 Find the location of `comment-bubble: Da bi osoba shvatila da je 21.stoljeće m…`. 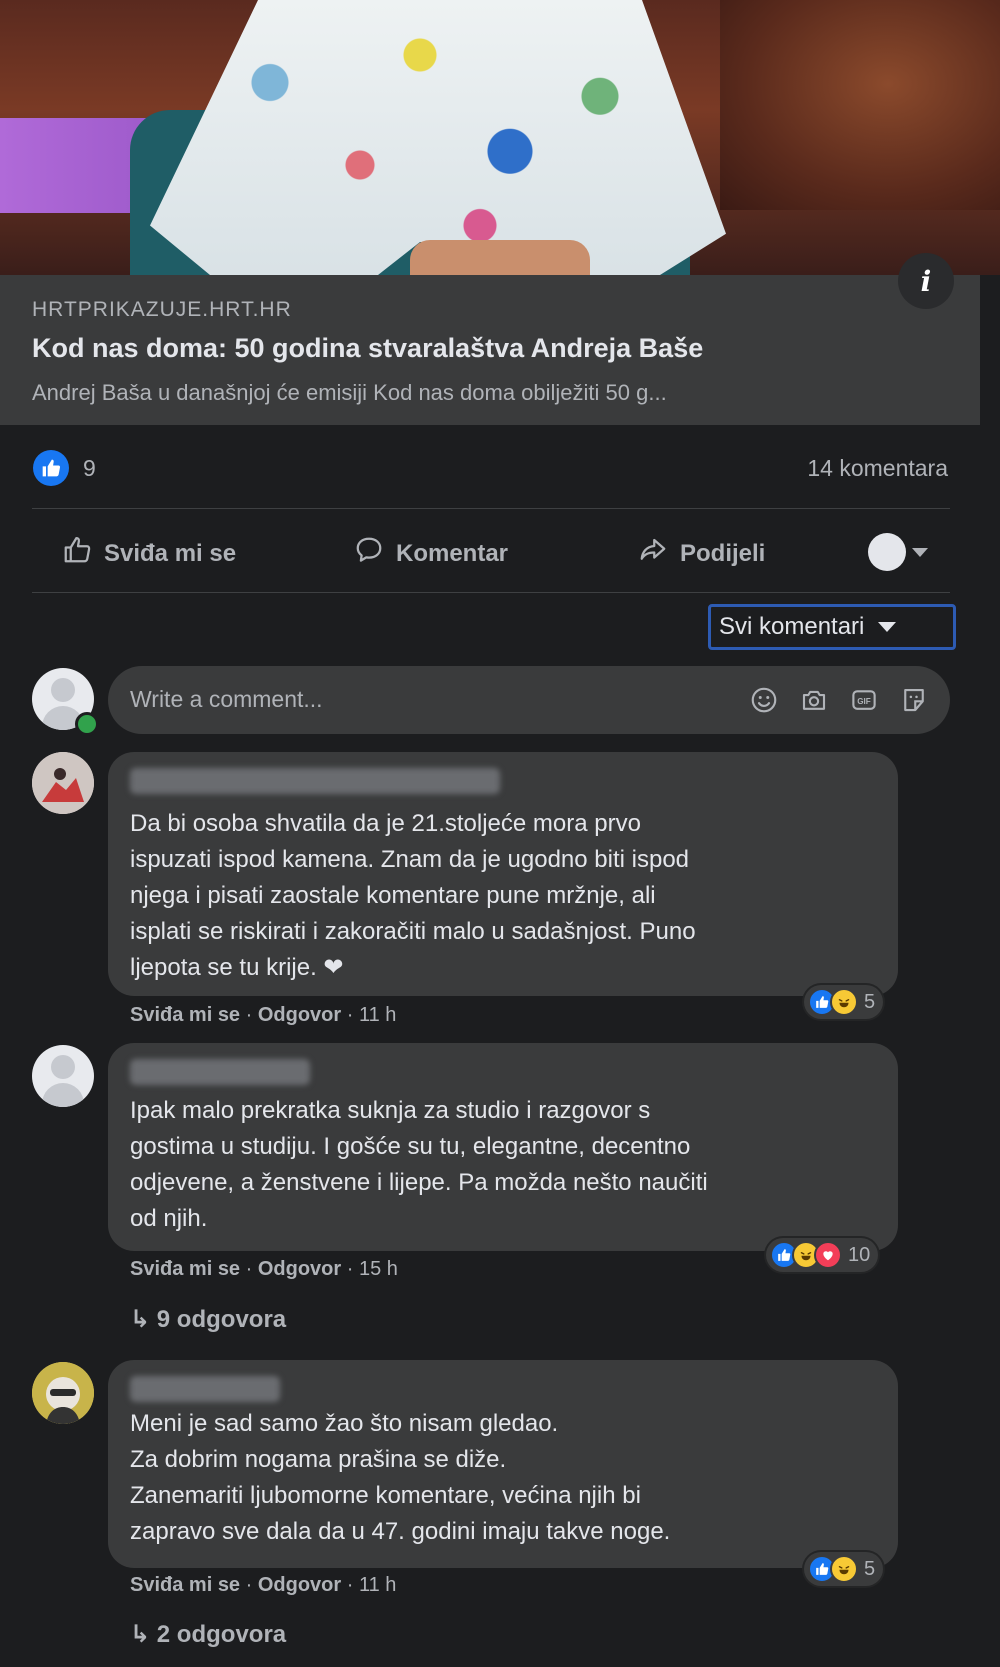

comment-bubble: Da bi osoba shvatila da je 21.stoljeće m… is located at coordinates (503, 874).